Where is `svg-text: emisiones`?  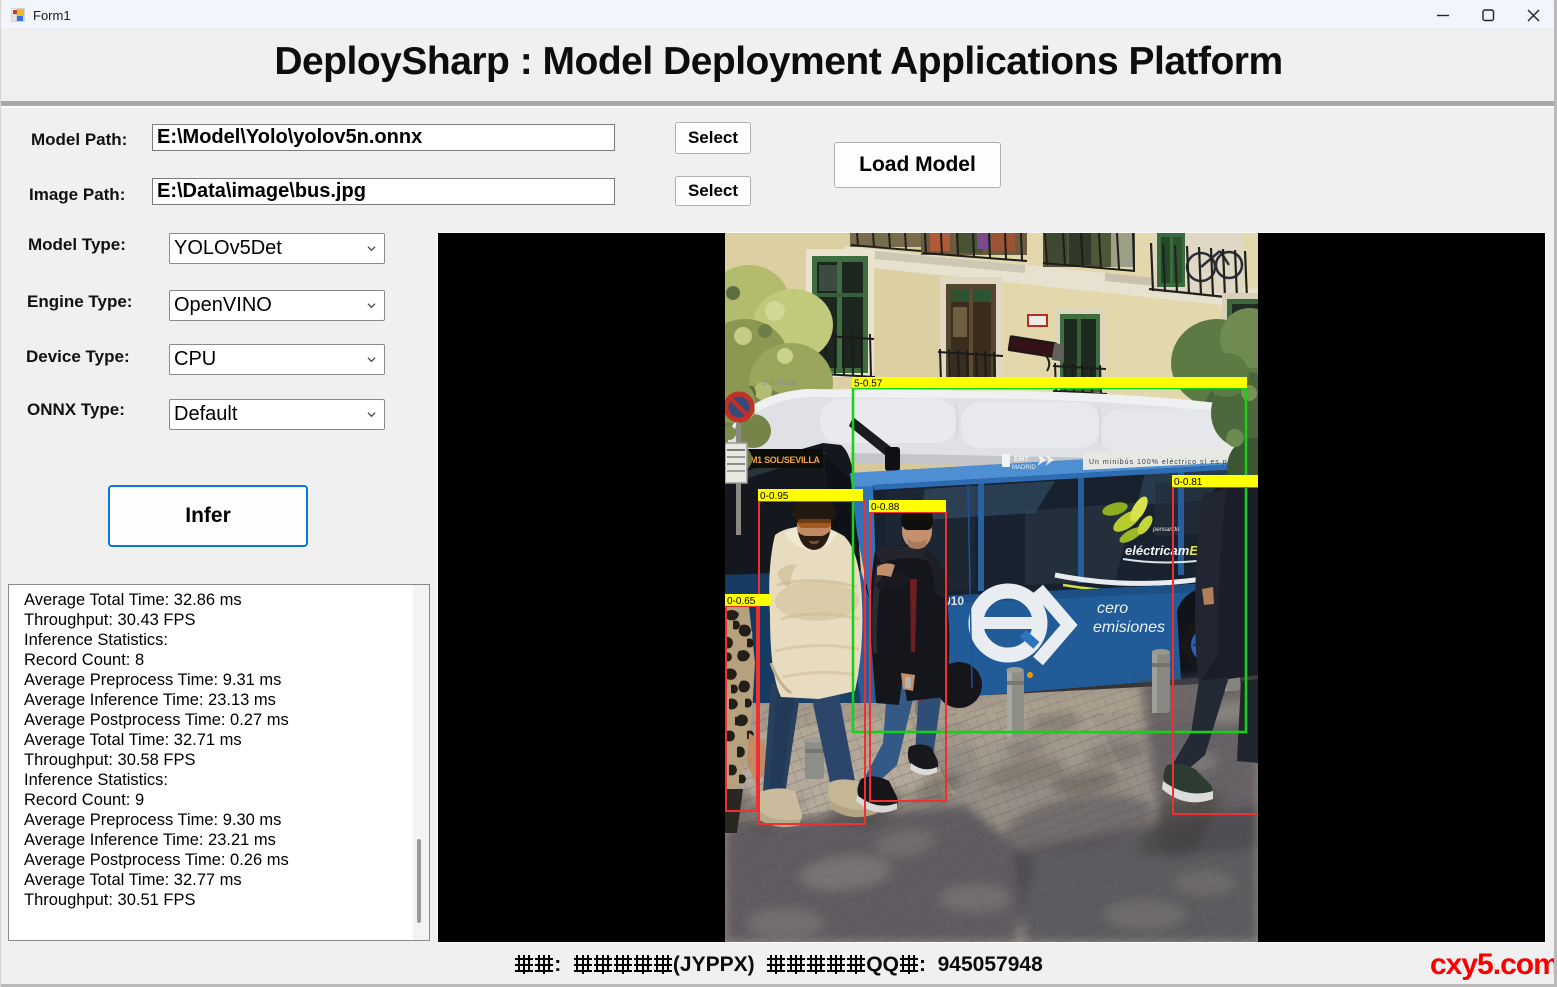
svg-text: emisiones is located at coordinates (1129, 627).